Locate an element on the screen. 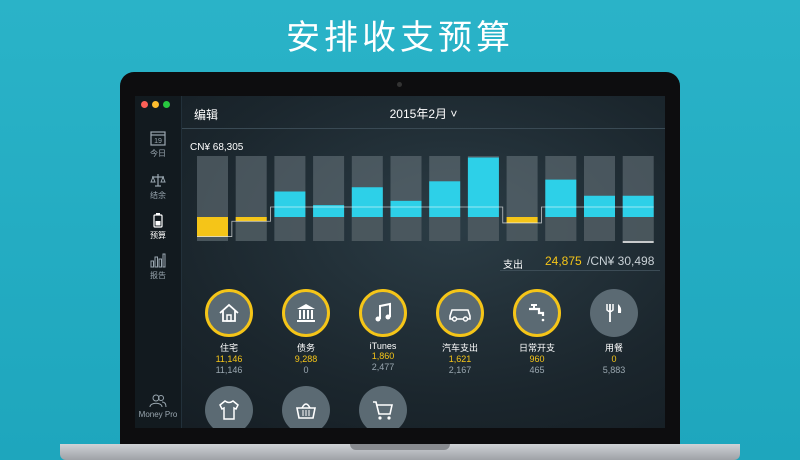 The image size is (800, 460). bar-chart-icon is located at coordinates (158, 260).